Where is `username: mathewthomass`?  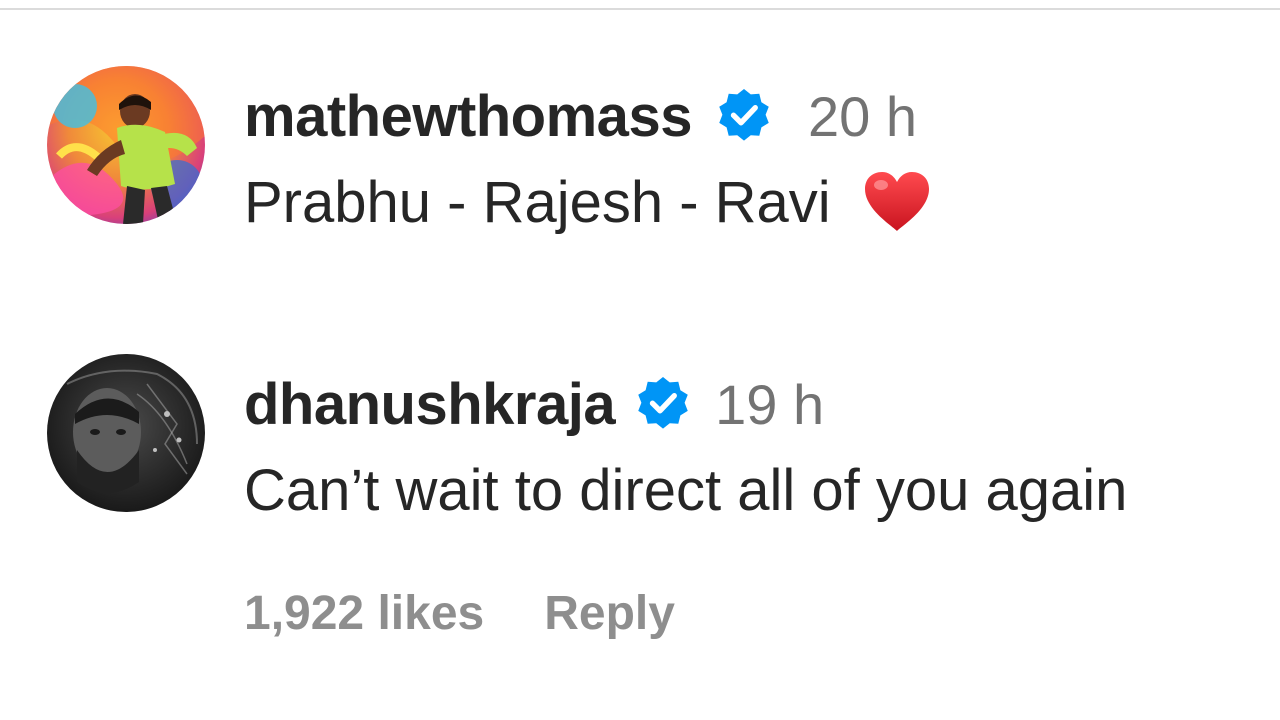
username: mathewthomass is located at coordinates (468, 116).